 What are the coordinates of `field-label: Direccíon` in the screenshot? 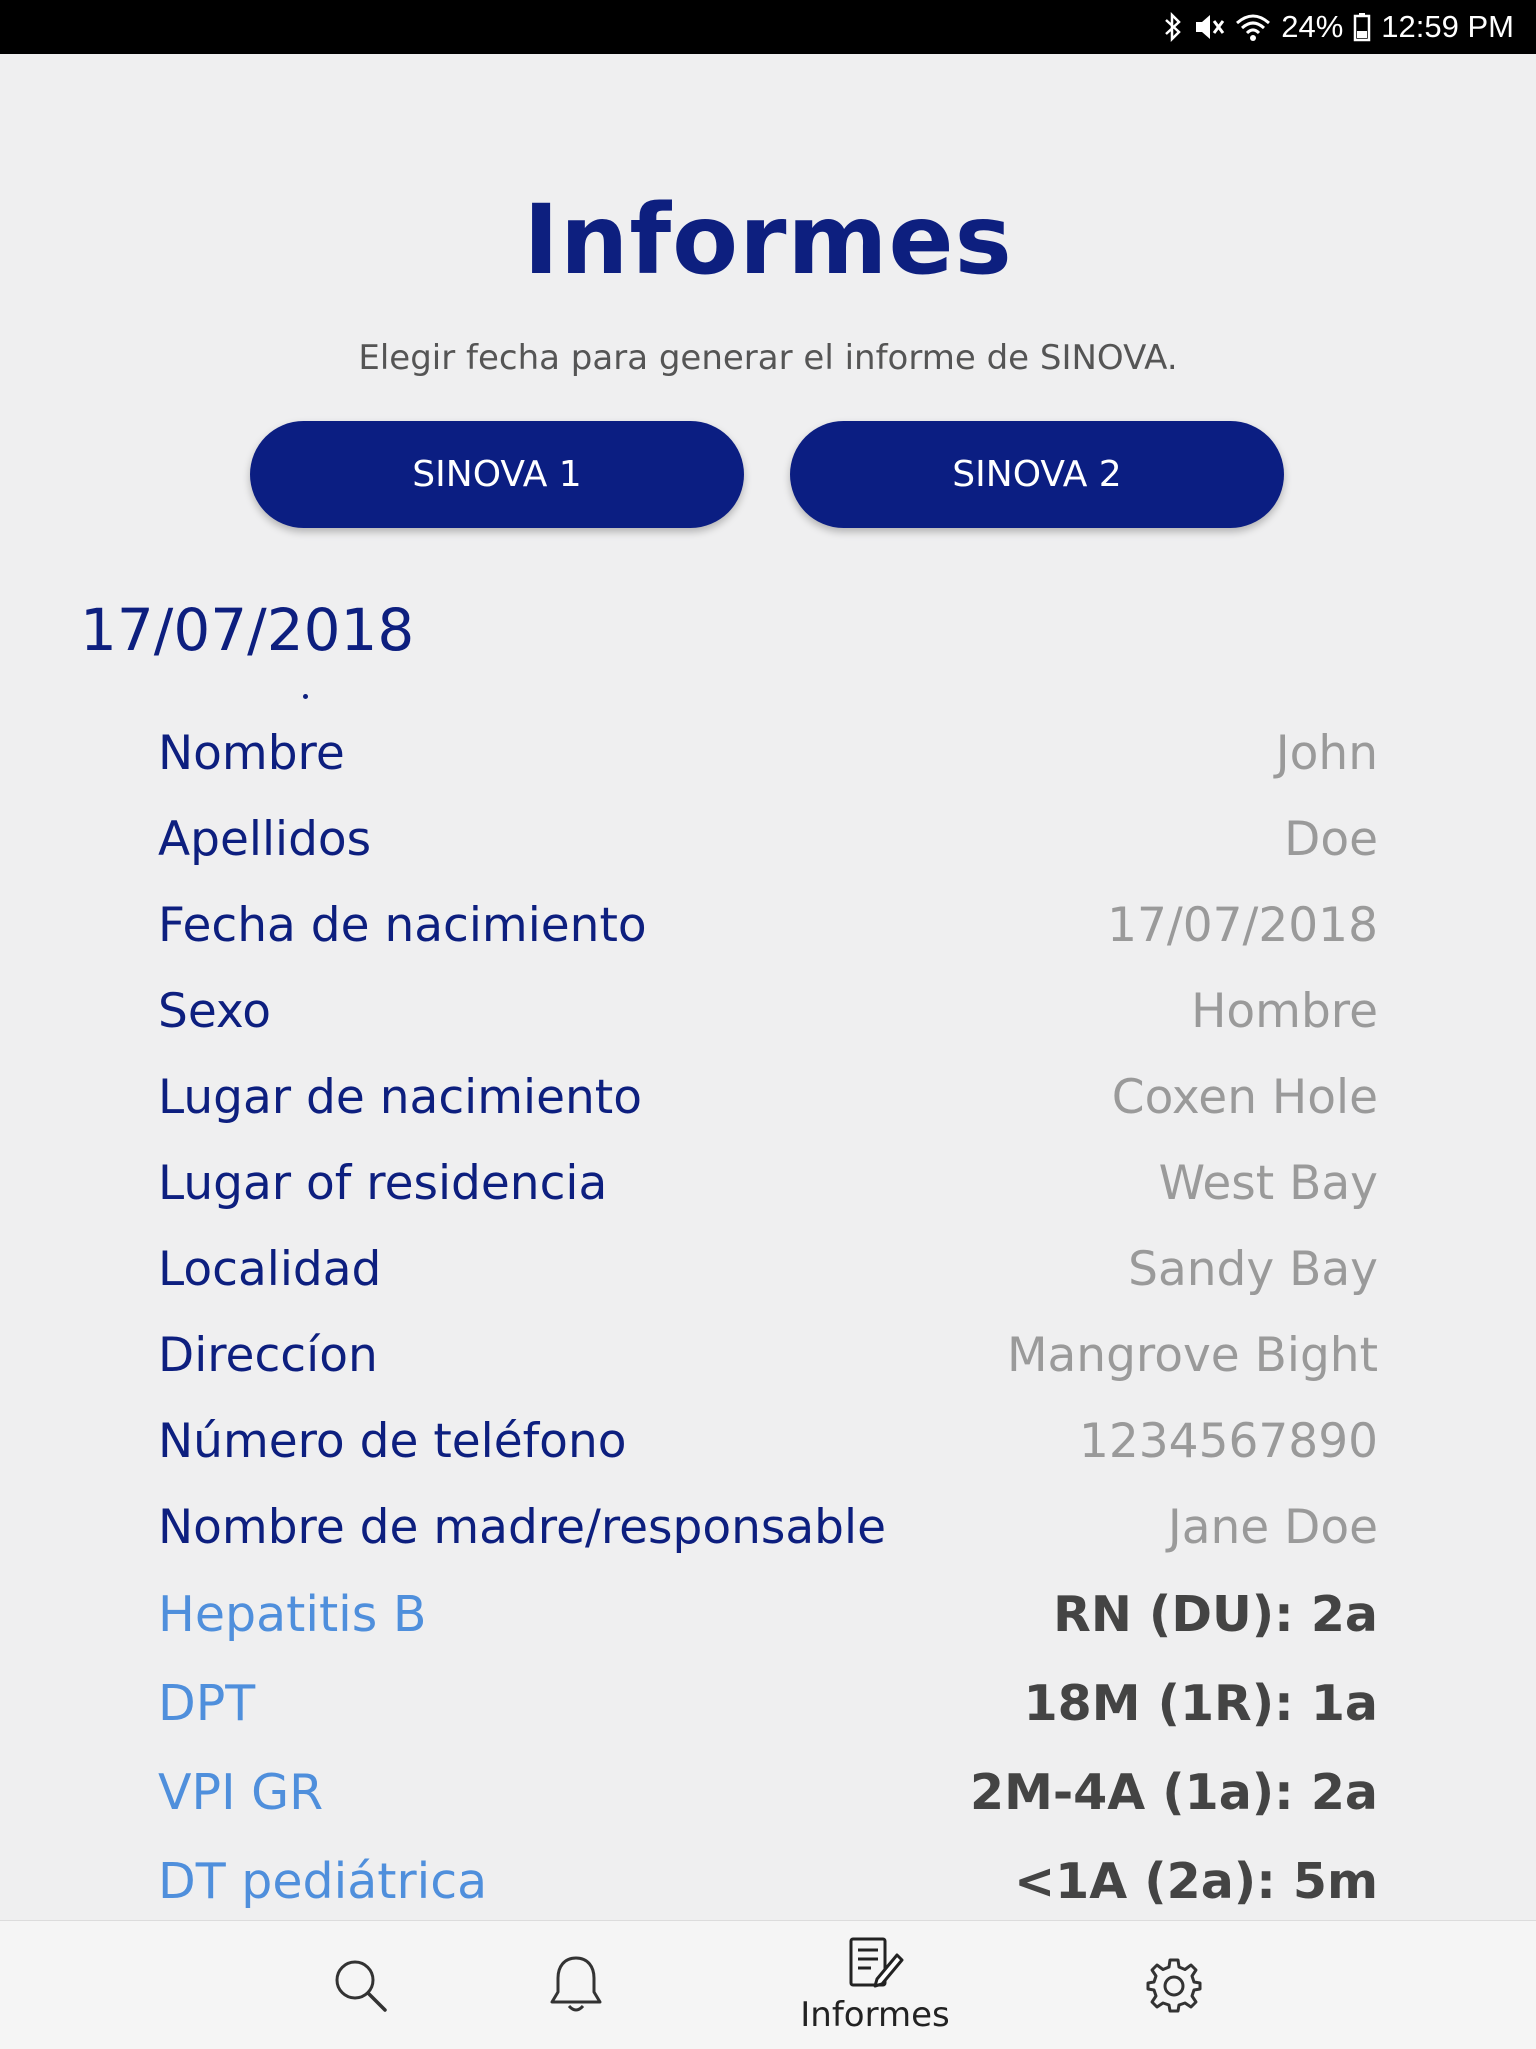 It's located at (268, 1355).